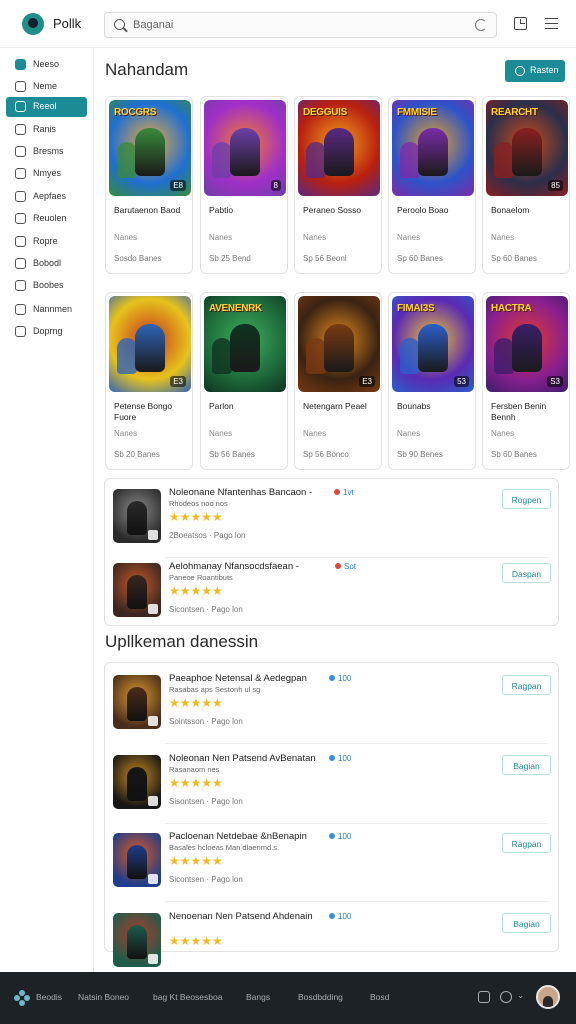 The image size is (576, 1024). What do you see at coordinates (150, 344) in the screenshot?
I see `game-cover-image: E3` at bounding box center [150, 344].